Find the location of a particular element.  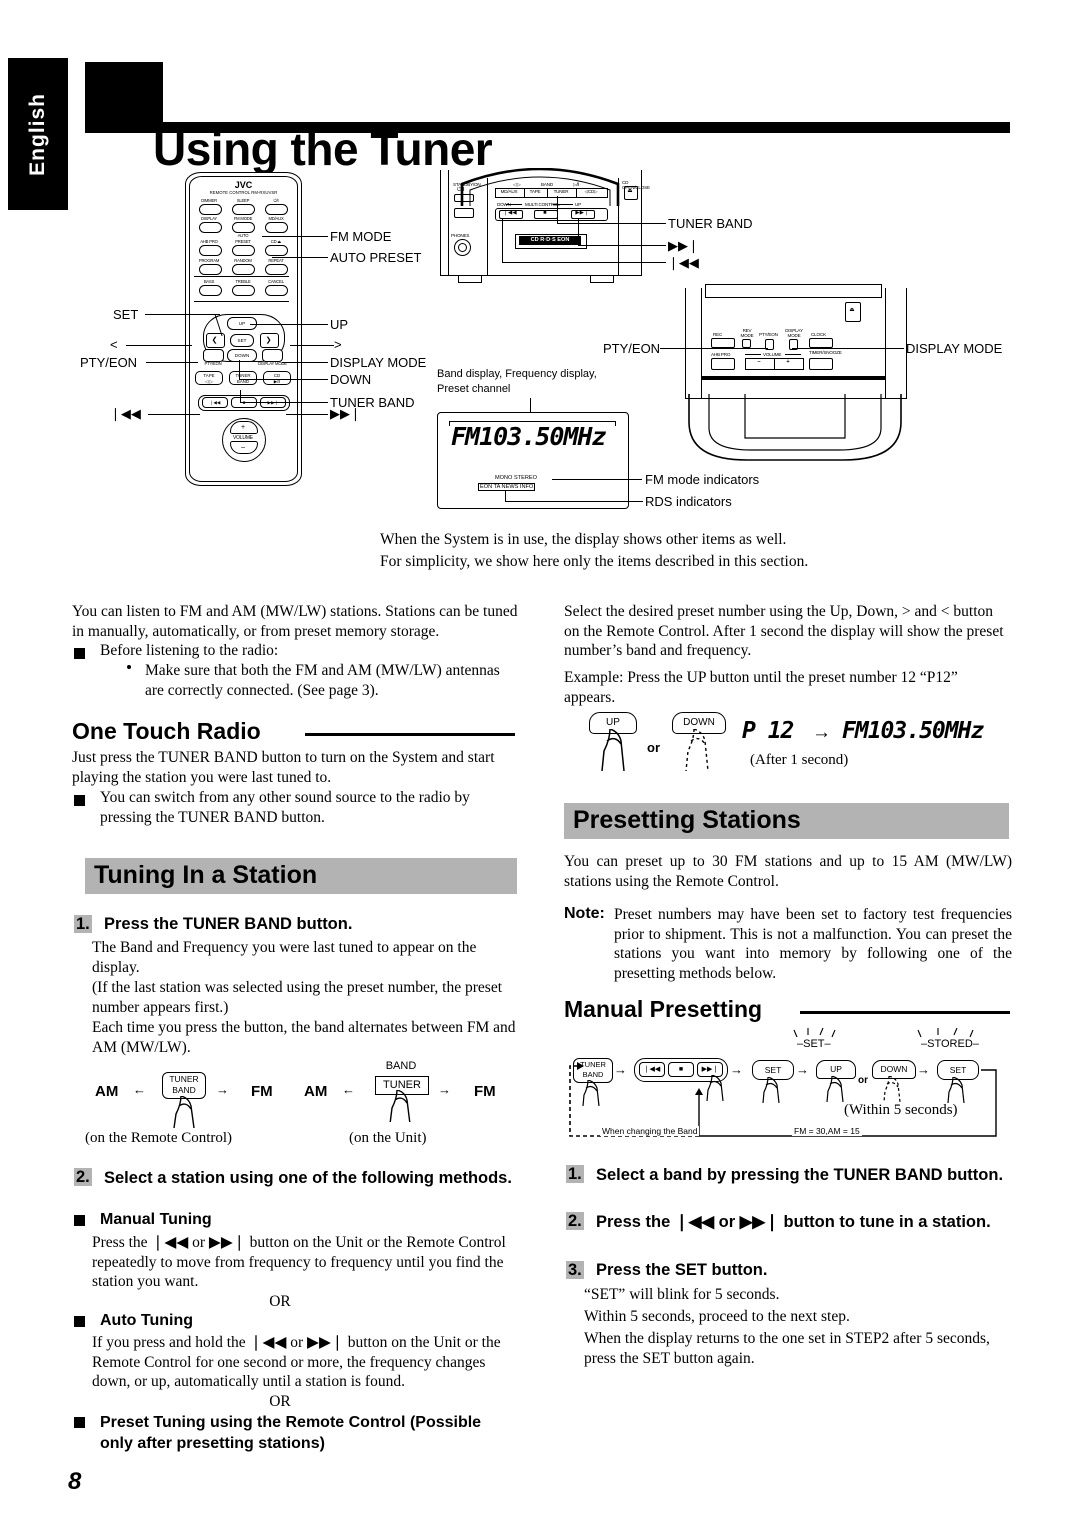

remote-button-cancel is located at coordinates (276, 290).